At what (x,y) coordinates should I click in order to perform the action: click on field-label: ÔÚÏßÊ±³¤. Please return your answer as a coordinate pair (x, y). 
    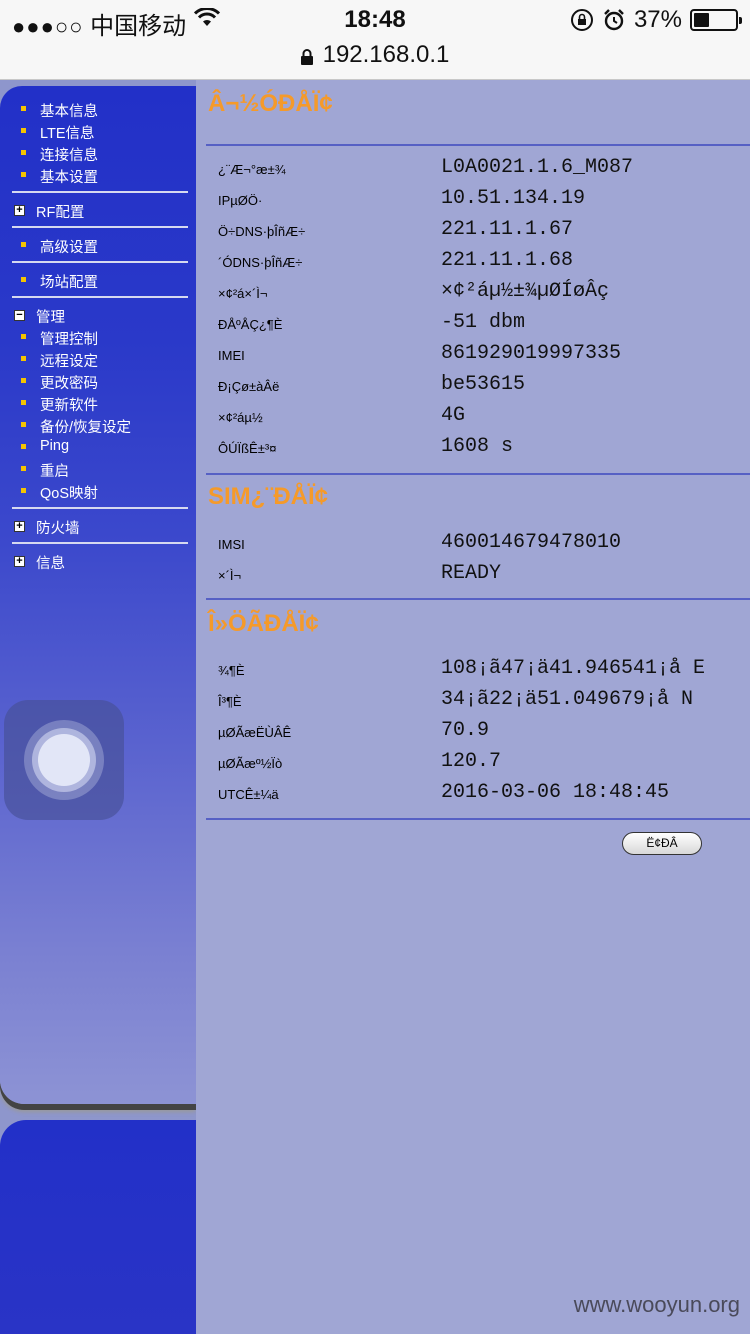
    Looking at the image, I should click on (247, 448).